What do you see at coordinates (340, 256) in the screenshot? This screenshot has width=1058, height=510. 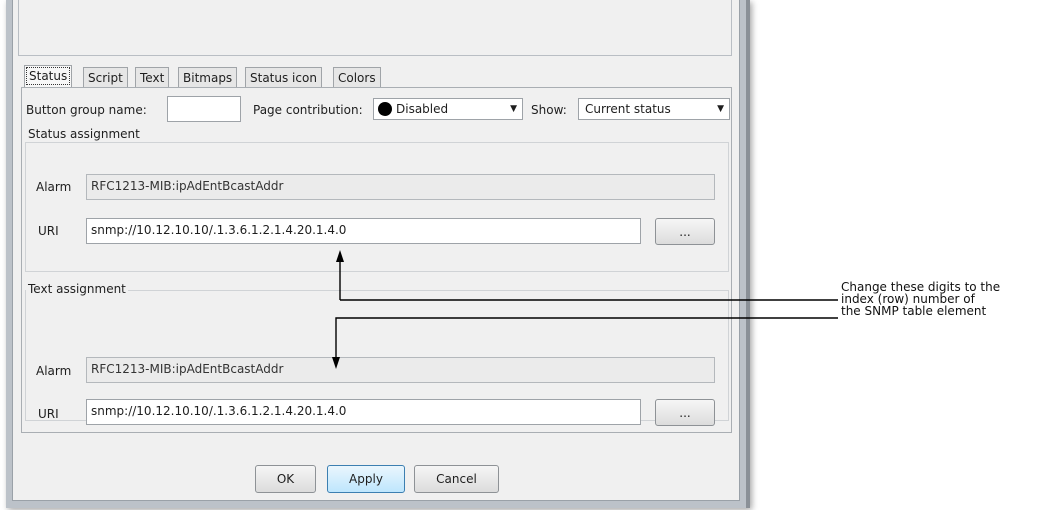 I see `arrow-up-head` at bounding box center [340, 256].